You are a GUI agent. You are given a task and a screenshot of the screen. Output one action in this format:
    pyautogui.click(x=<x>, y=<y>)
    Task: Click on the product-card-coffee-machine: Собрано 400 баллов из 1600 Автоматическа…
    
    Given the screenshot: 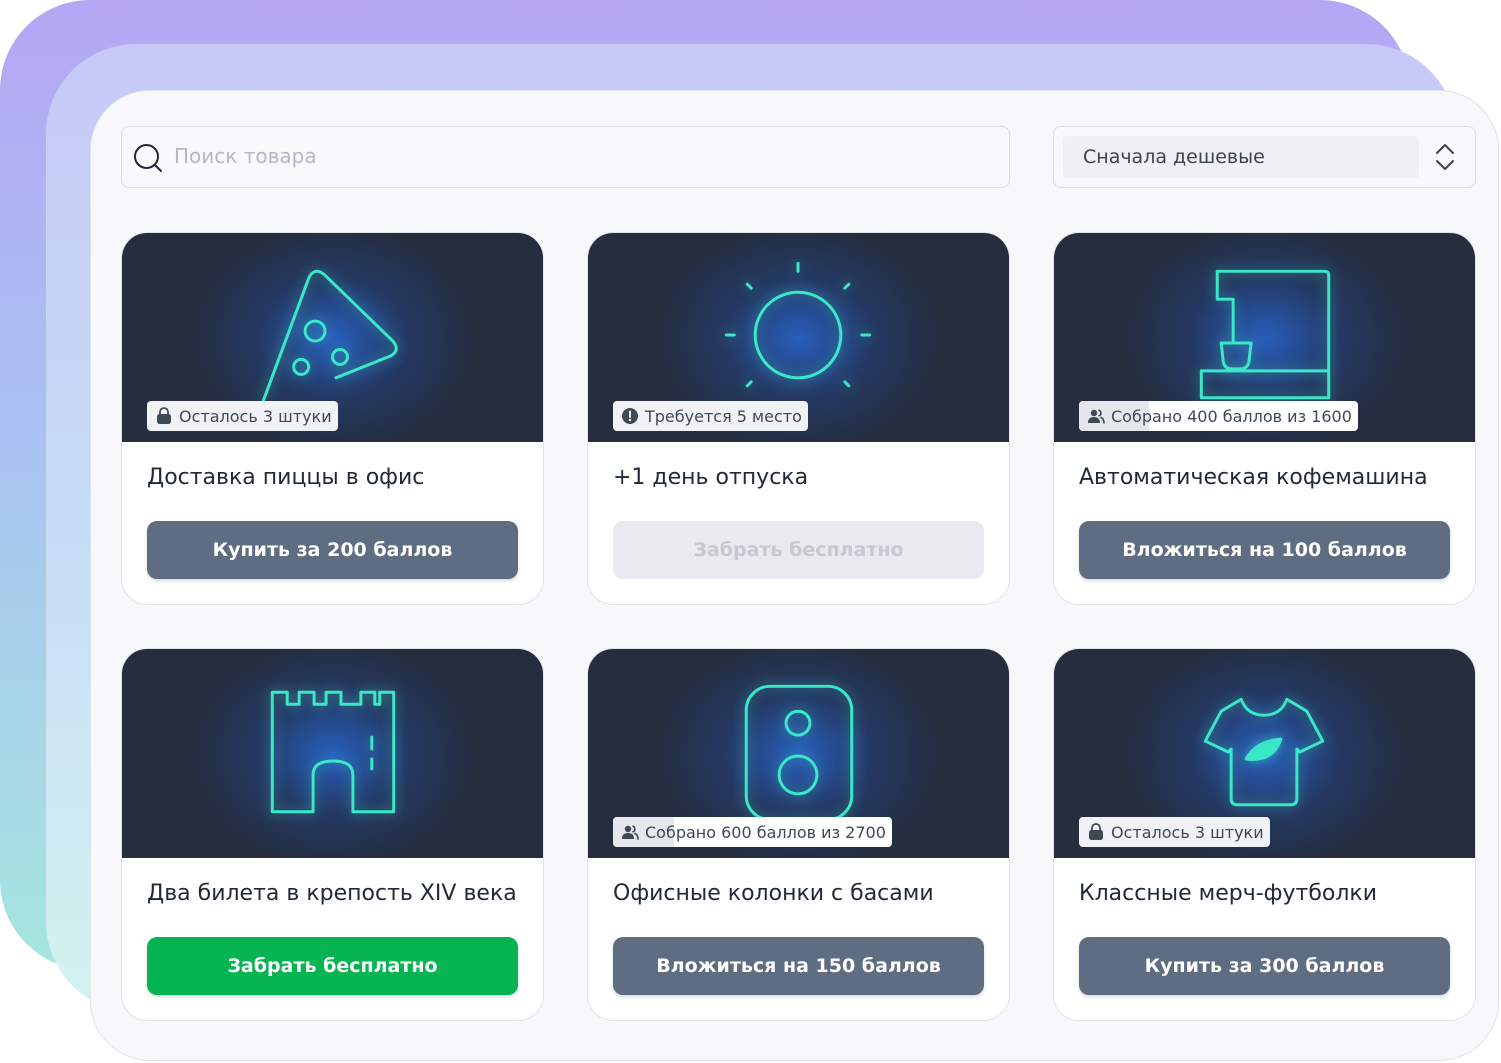 What is the action you would take?
    pyautogui.click(x=1264, y=418)
    